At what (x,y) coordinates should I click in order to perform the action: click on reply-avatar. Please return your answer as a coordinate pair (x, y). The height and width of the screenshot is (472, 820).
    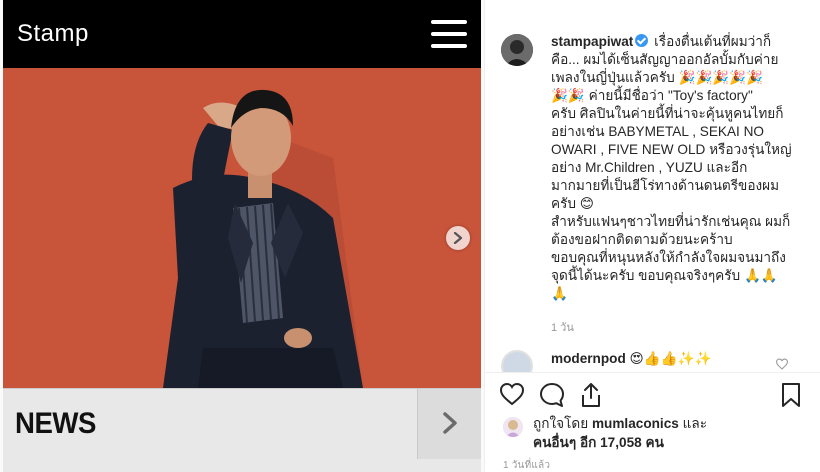
    Looking at the image, I should click on (517, 361).